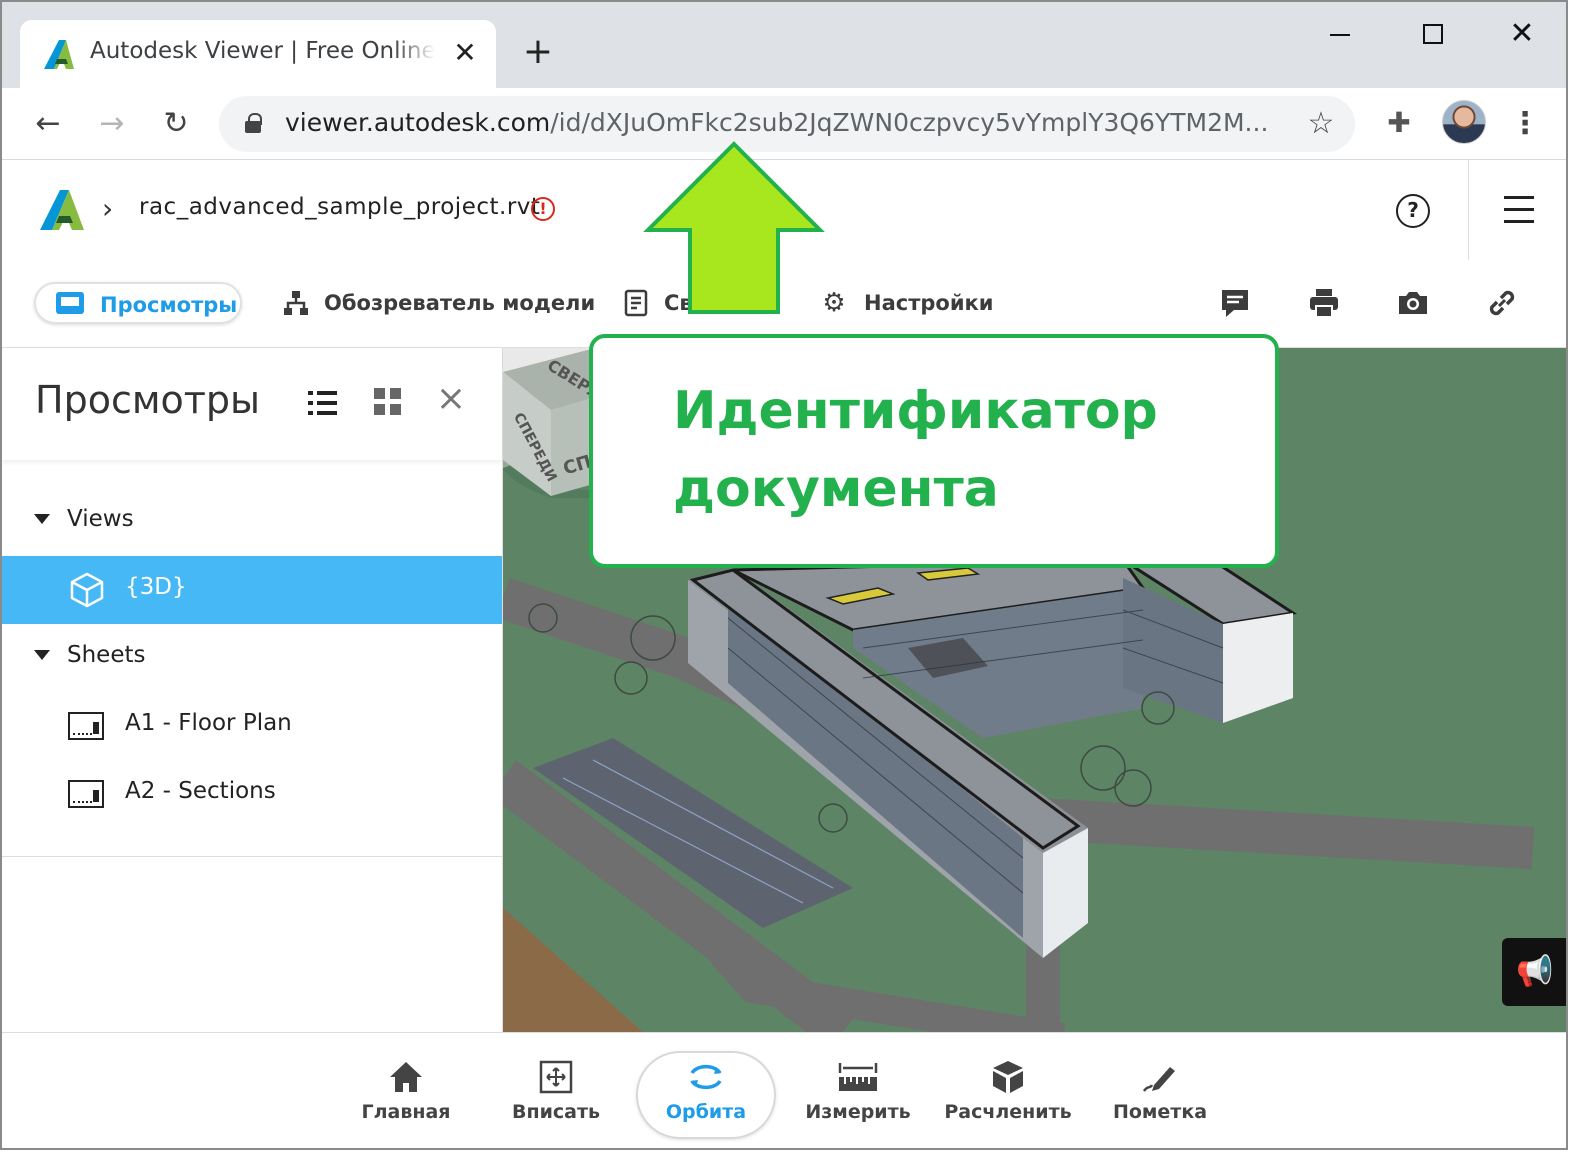 The height and width of the screenshot is (1161, 1583). I want to click on tree-item-label: A2 - Sections, so click(200, 791).